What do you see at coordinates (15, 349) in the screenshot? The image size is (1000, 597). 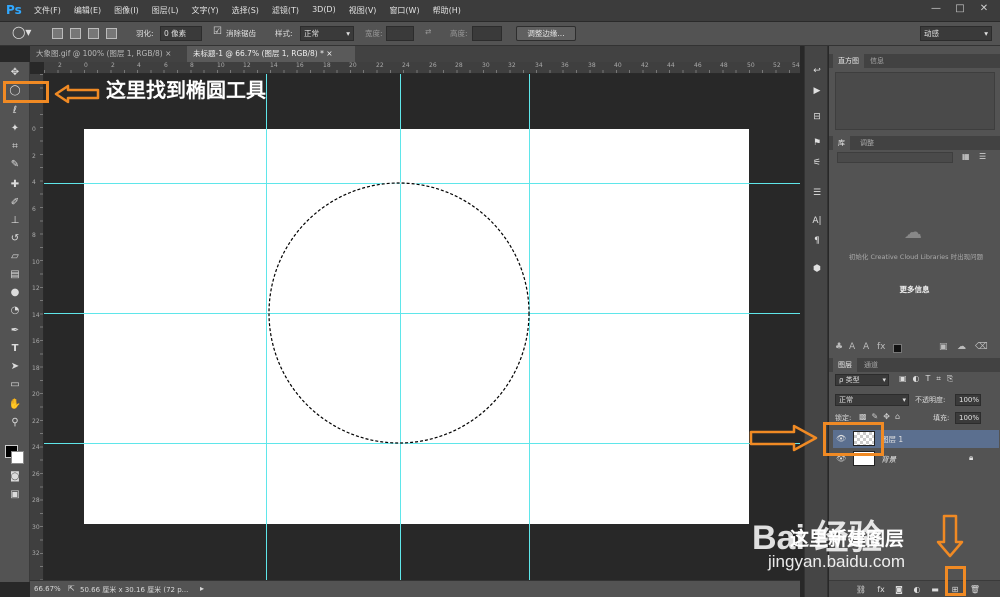 I see `type-tool-icon: T` at bounding box center [15, 349].